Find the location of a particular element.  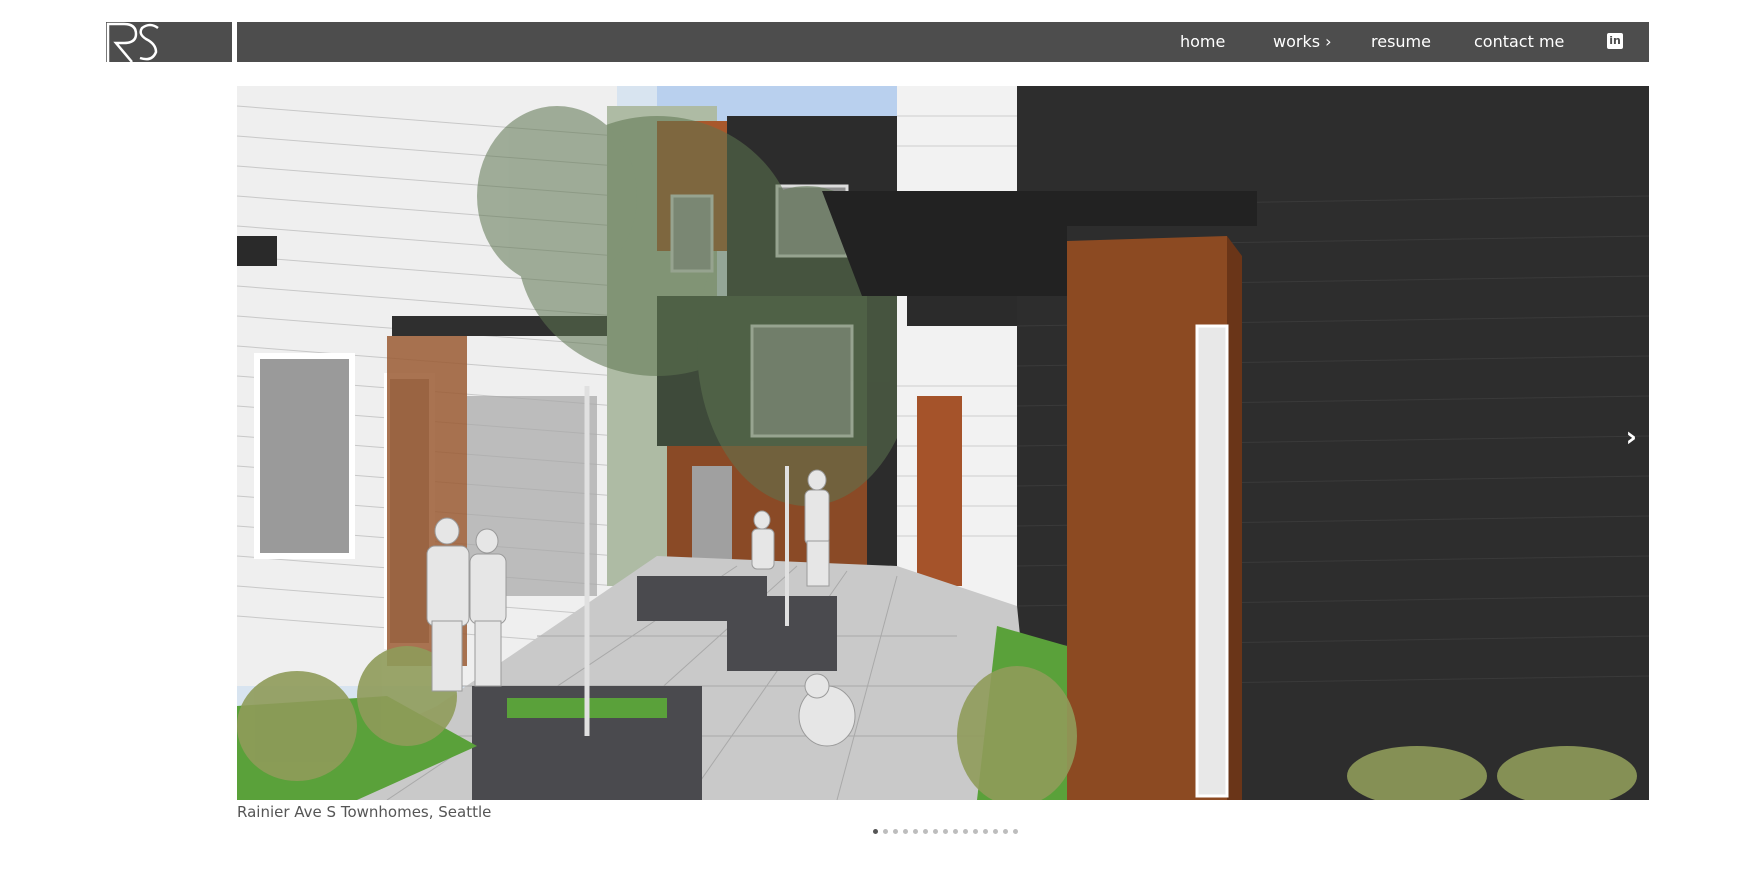

linkedin-icon: in is located at coordinates (1615, 41).